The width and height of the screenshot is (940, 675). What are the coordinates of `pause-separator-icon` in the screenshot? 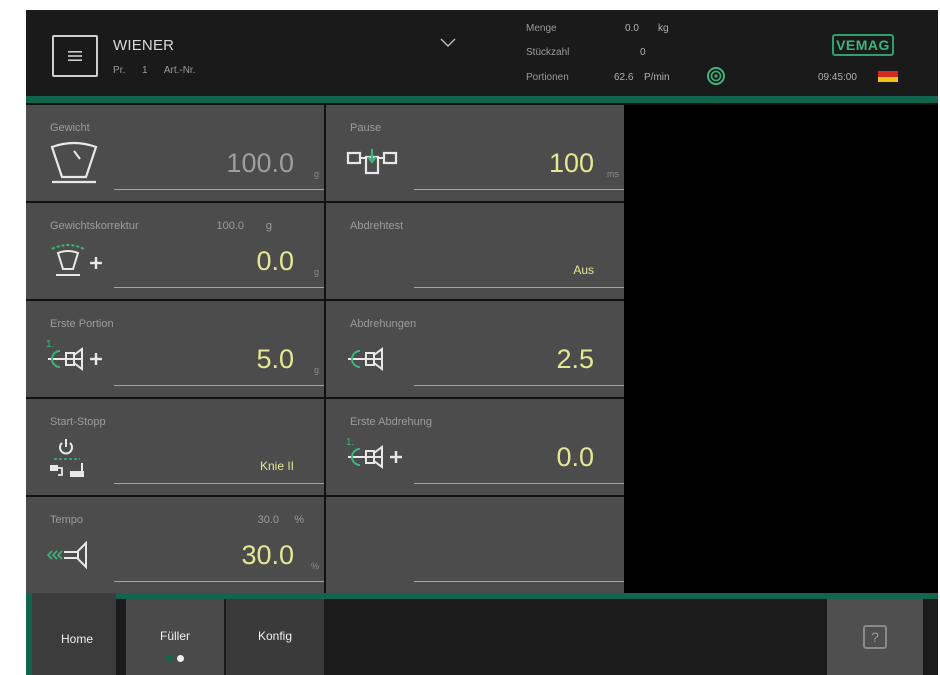 It's located at (372, 162).